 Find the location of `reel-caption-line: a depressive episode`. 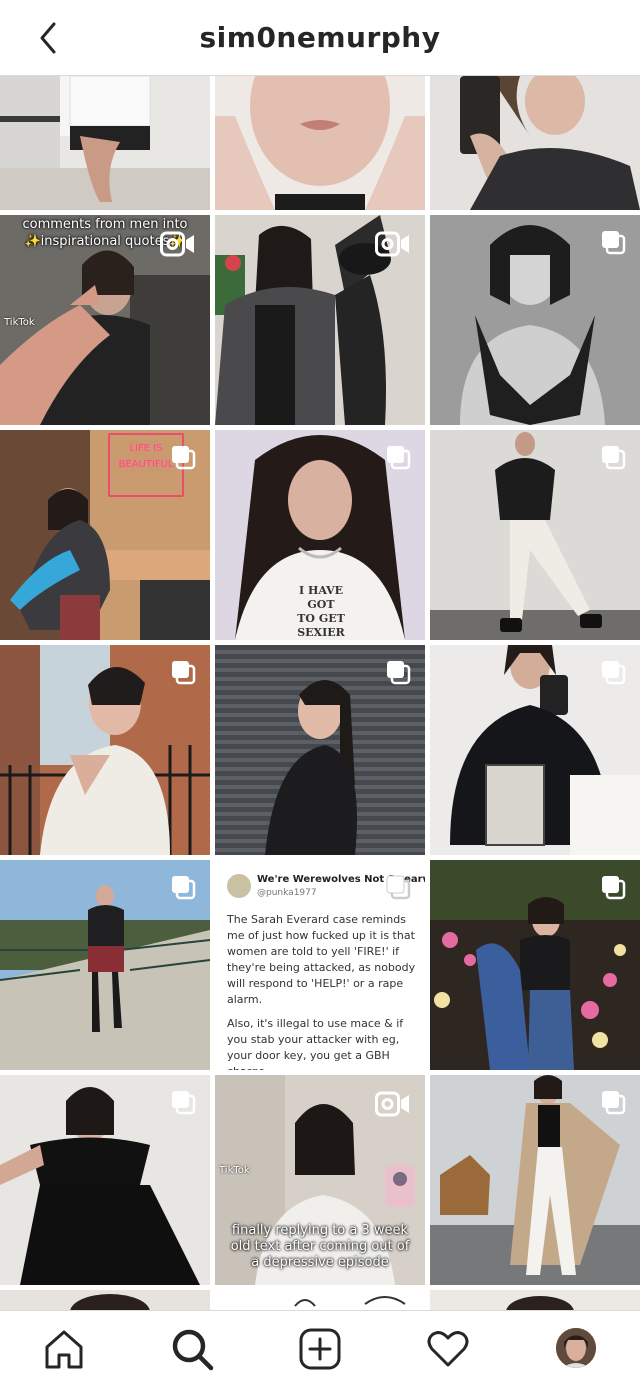

reel-caption-line: a depressive episode is located at coordinates (320, 1262).